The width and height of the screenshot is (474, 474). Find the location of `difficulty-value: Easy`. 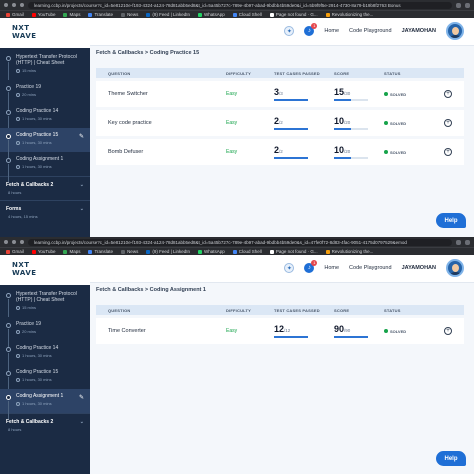

difficulty-value: Easy is located at coordinates (232, 331).